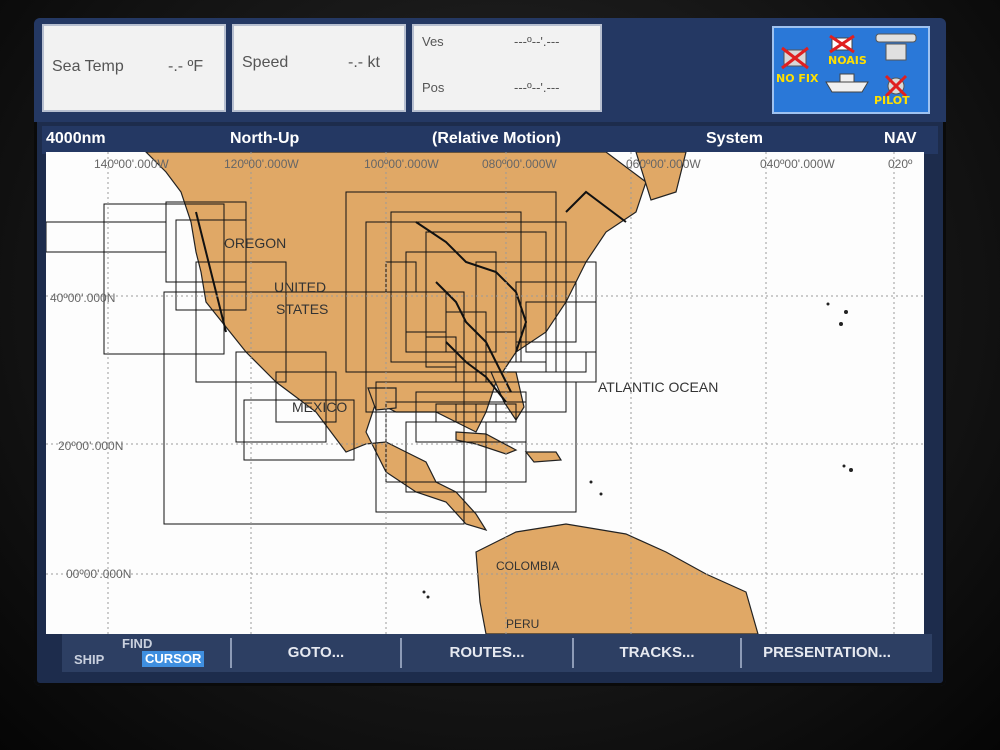  What do you see at coordinates (527, 566) in the screenshot?
I see `label-colombia: COLOMBIA` at bounding box center [527, 566].